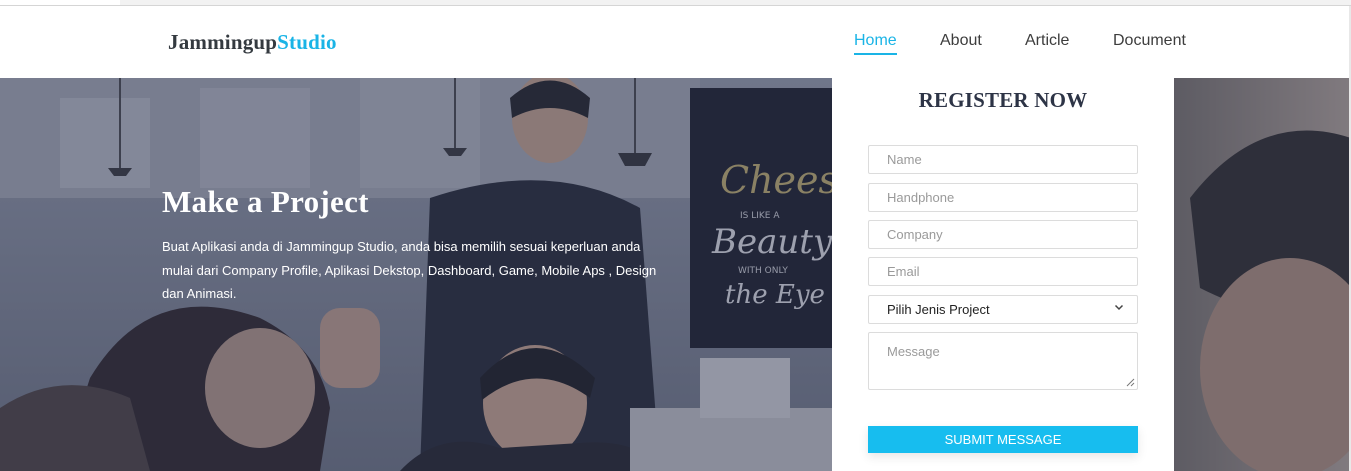  I want to click on name-input, so click(1003, 159).